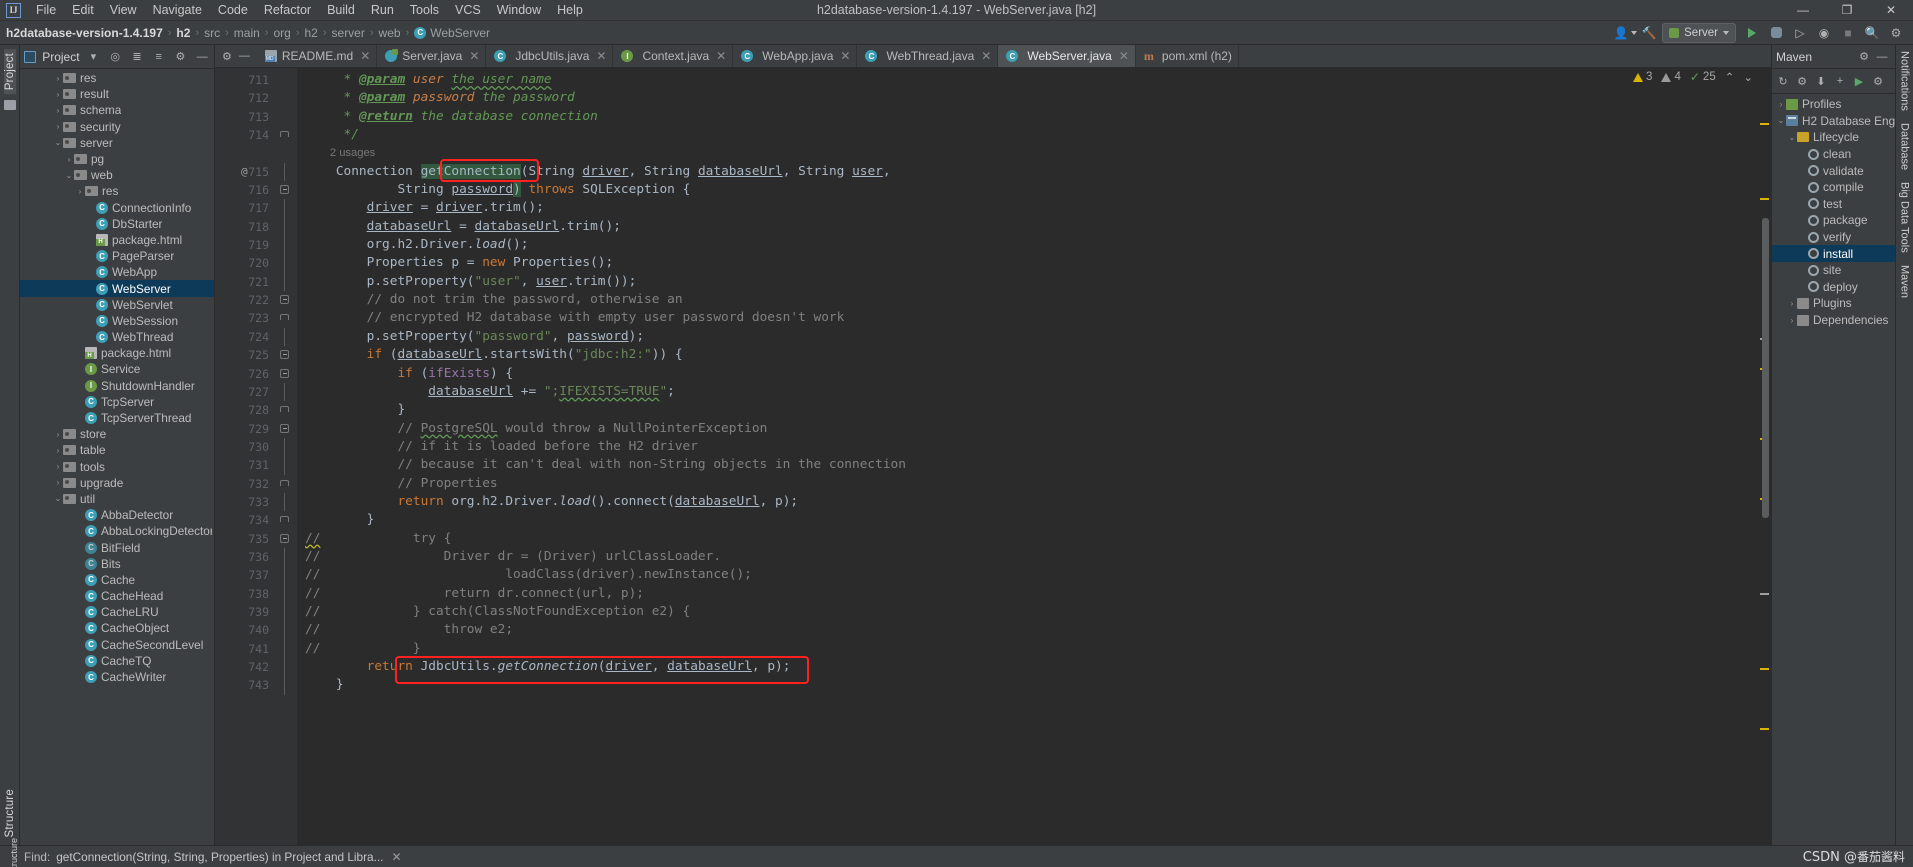 The width and height of the screenshot is (1913, 867). What do you see at coordinates (1027, 153) in the screenshot?
I see `code-line: 2 usages` at bounding box center [1027, 153].